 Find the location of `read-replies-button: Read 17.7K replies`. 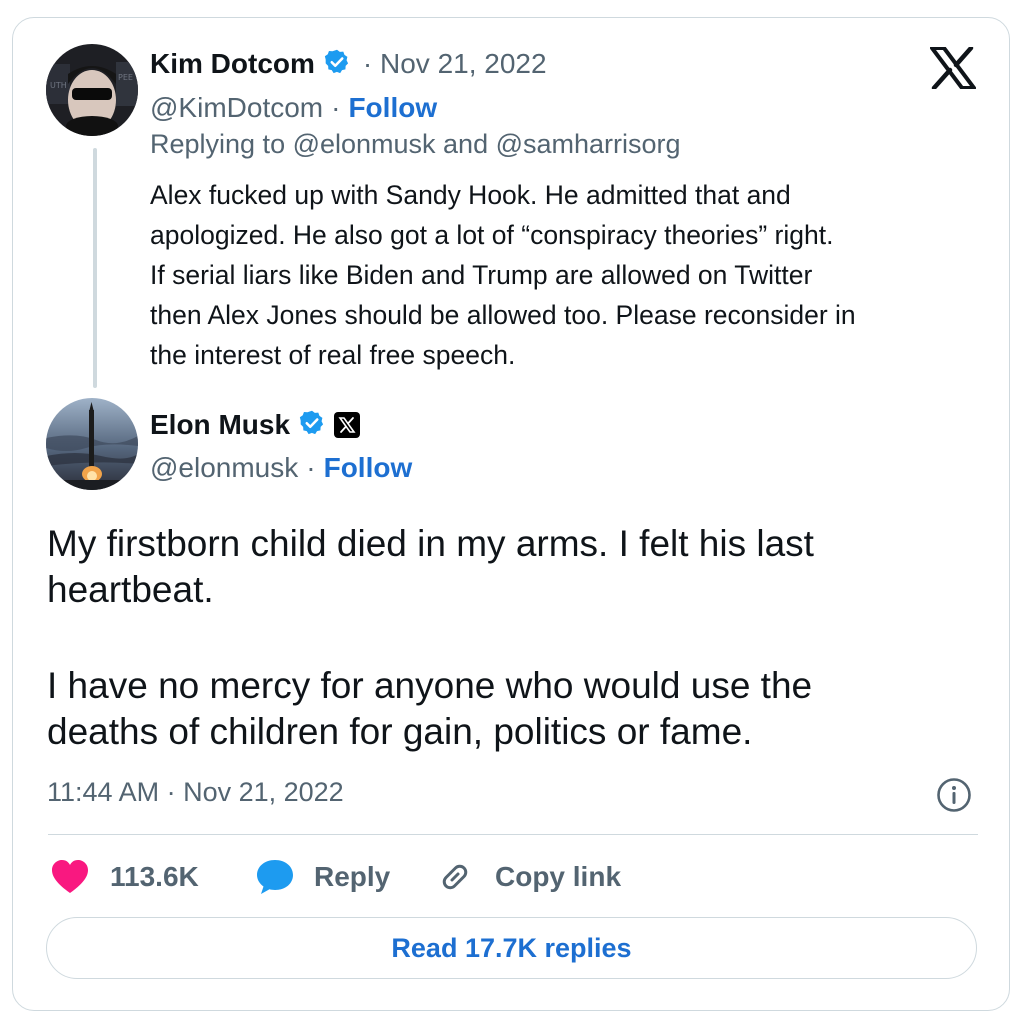

read-replies-button: Read 17.7K replies is located at coordinates (511, 948).